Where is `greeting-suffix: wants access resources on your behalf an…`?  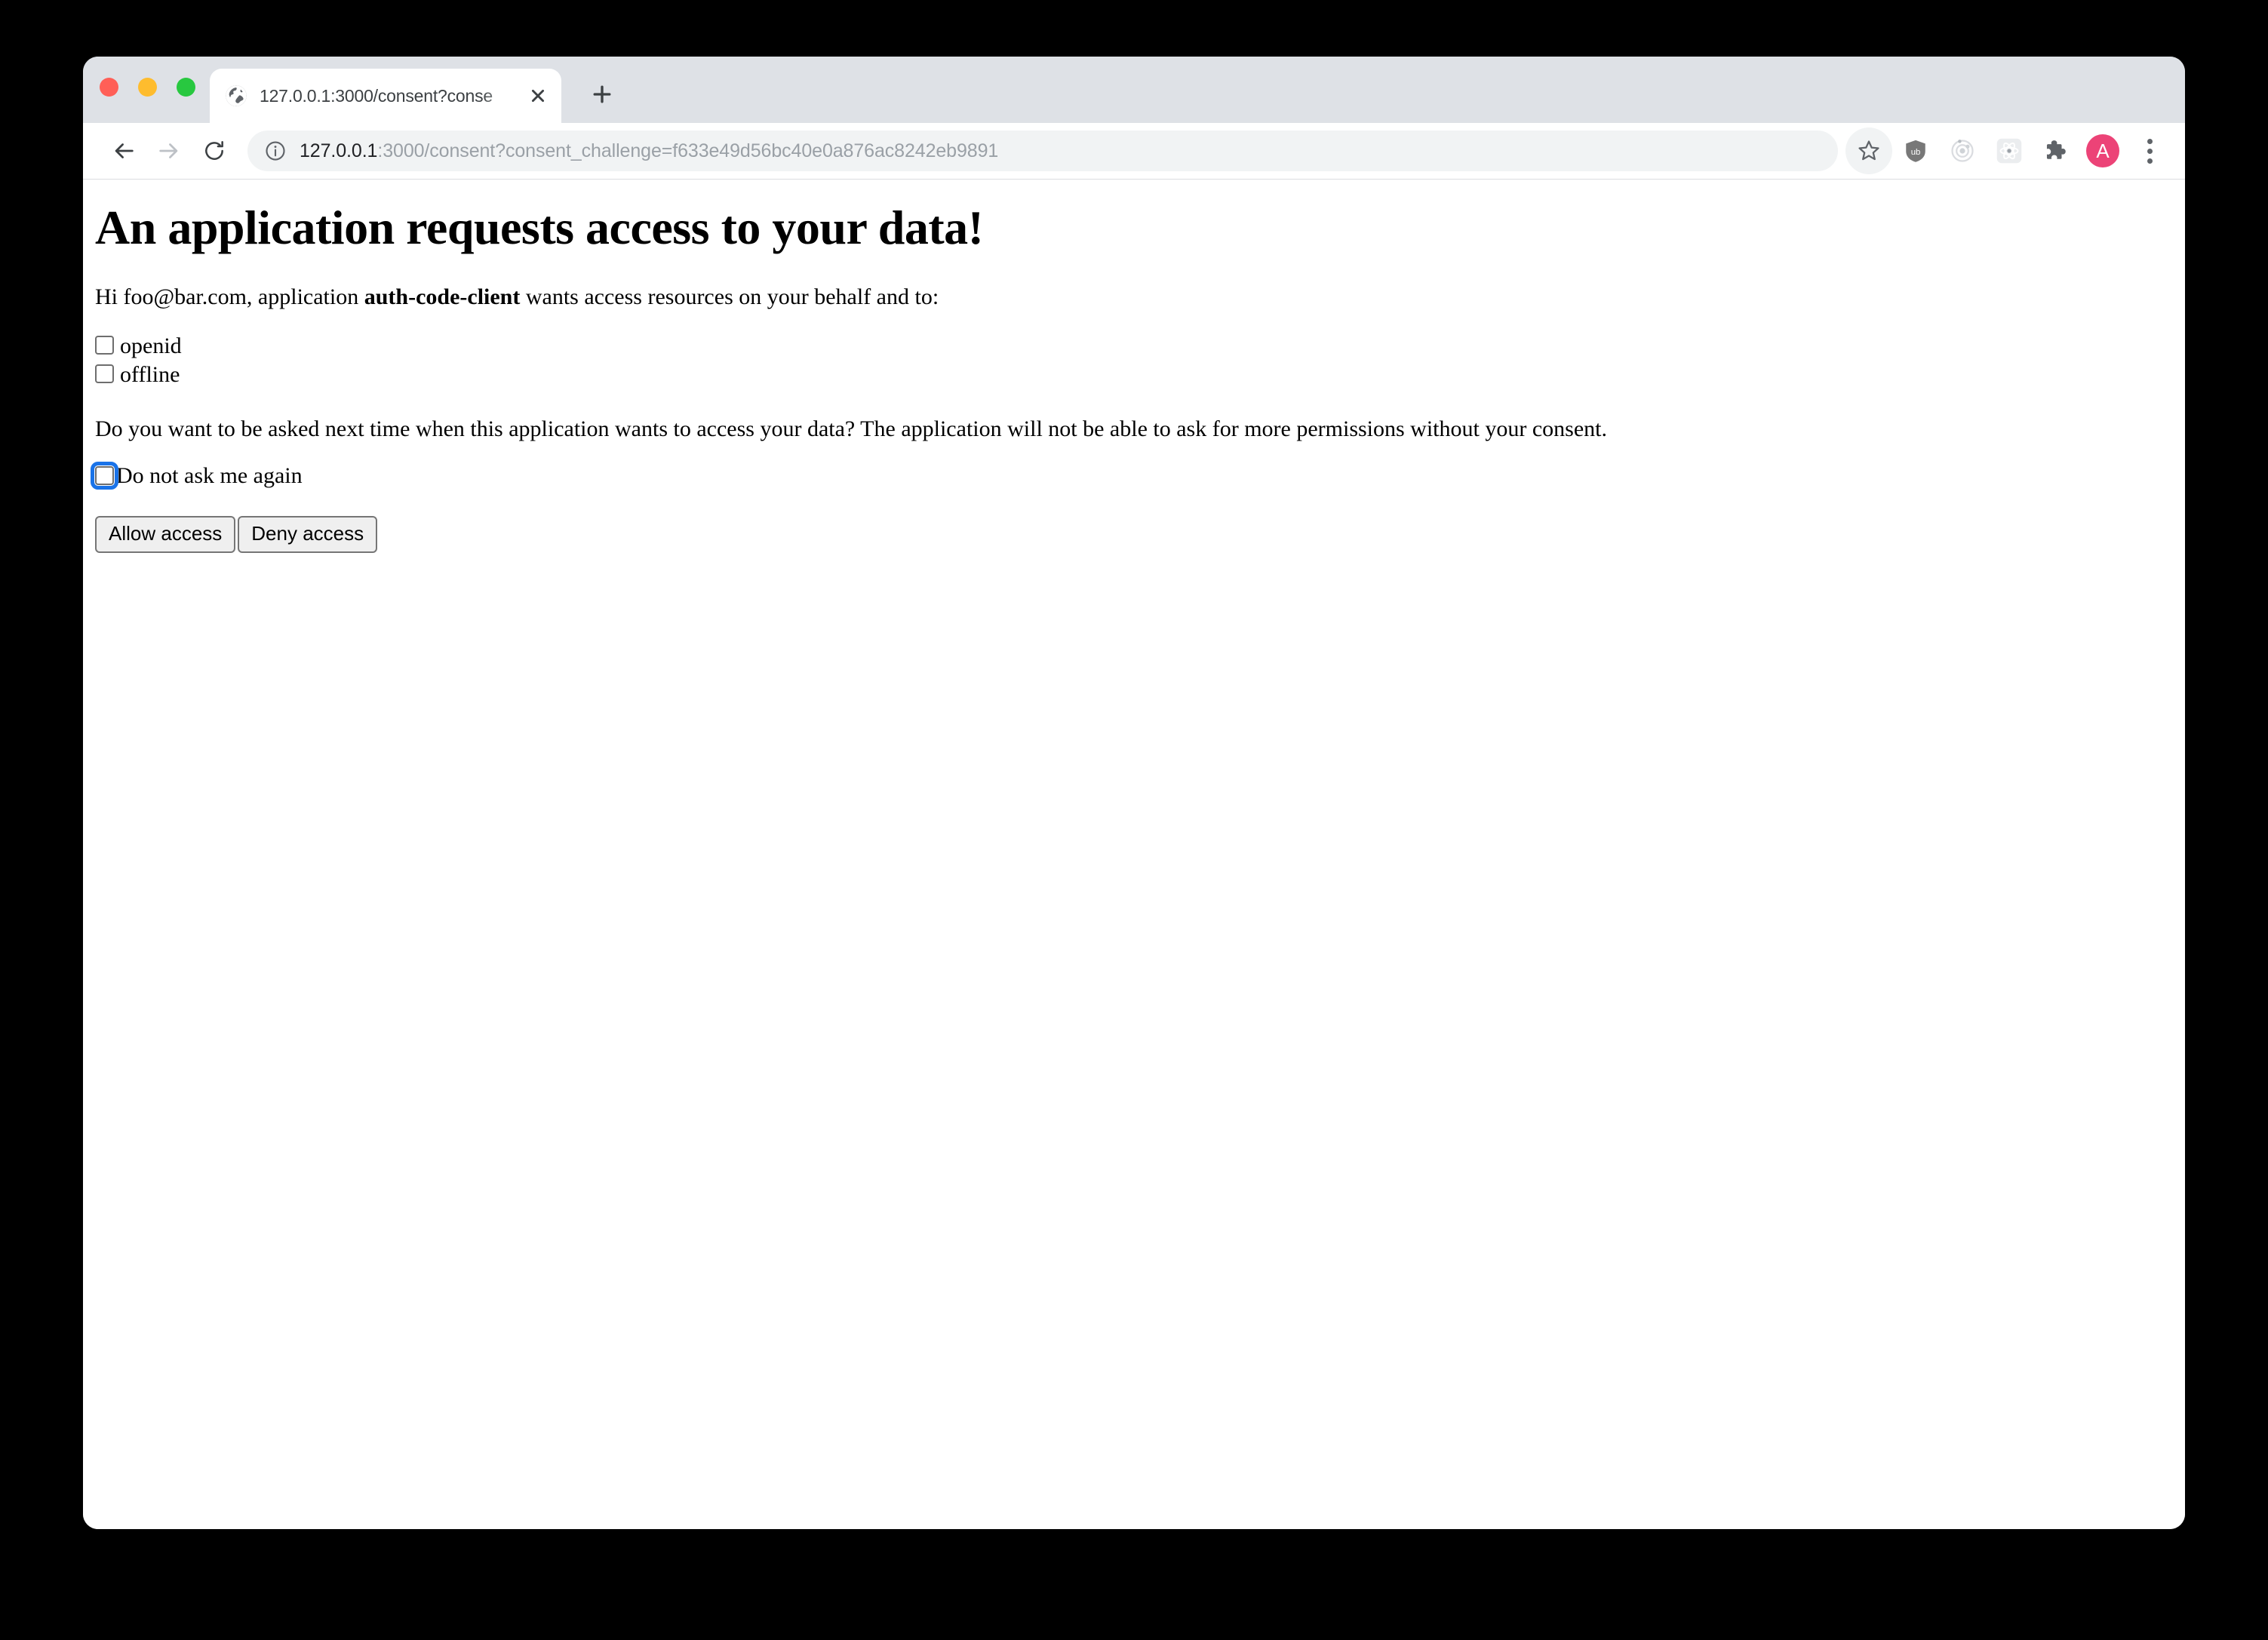 greeting-suffix: wants access resources on your behalf an… is located at coordinates (729, 297).